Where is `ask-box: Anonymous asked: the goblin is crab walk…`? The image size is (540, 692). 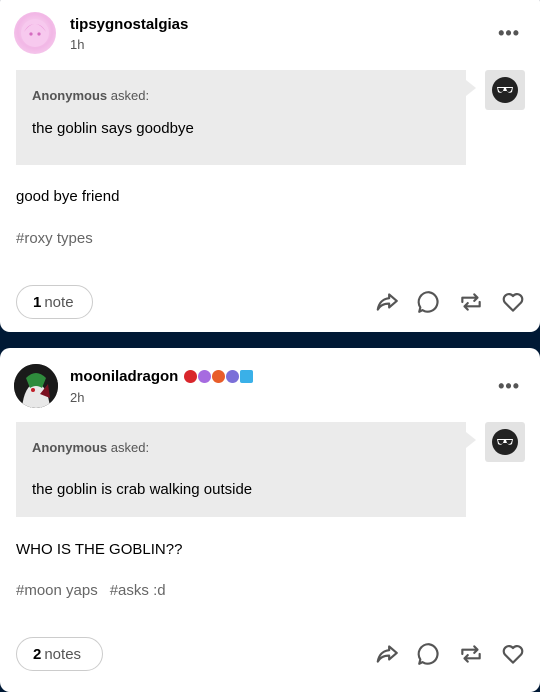
ask-box: Anonymous asked: the goblin is crab walk… is located at coordinates (246, 469).